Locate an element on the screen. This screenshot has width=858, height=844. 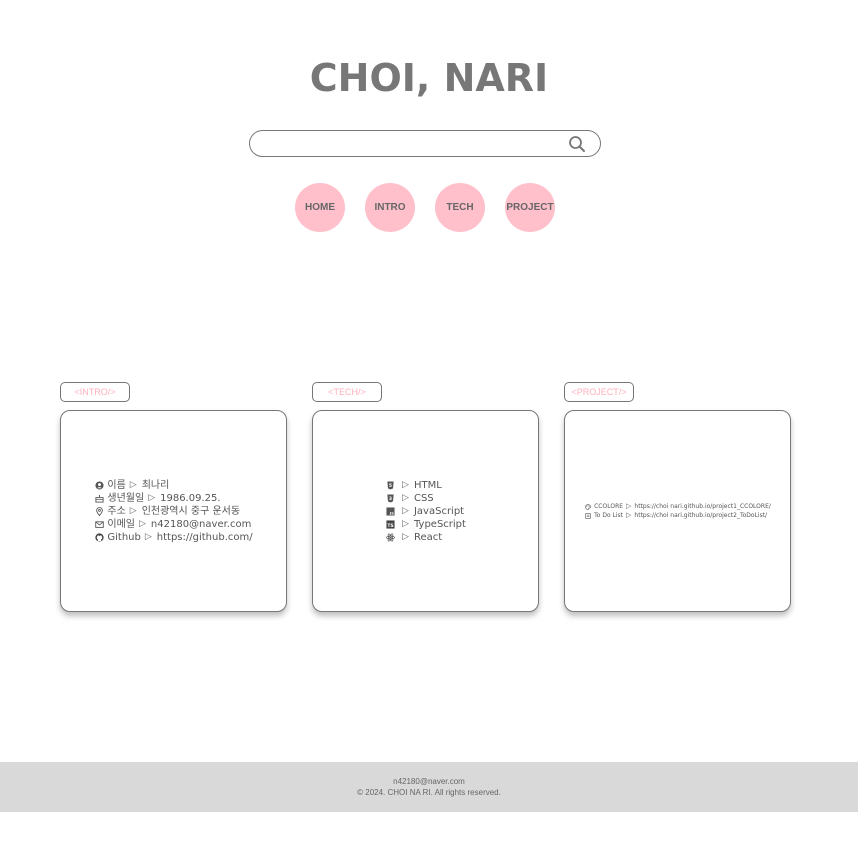
search-icon is located at coordinates (577, 144).